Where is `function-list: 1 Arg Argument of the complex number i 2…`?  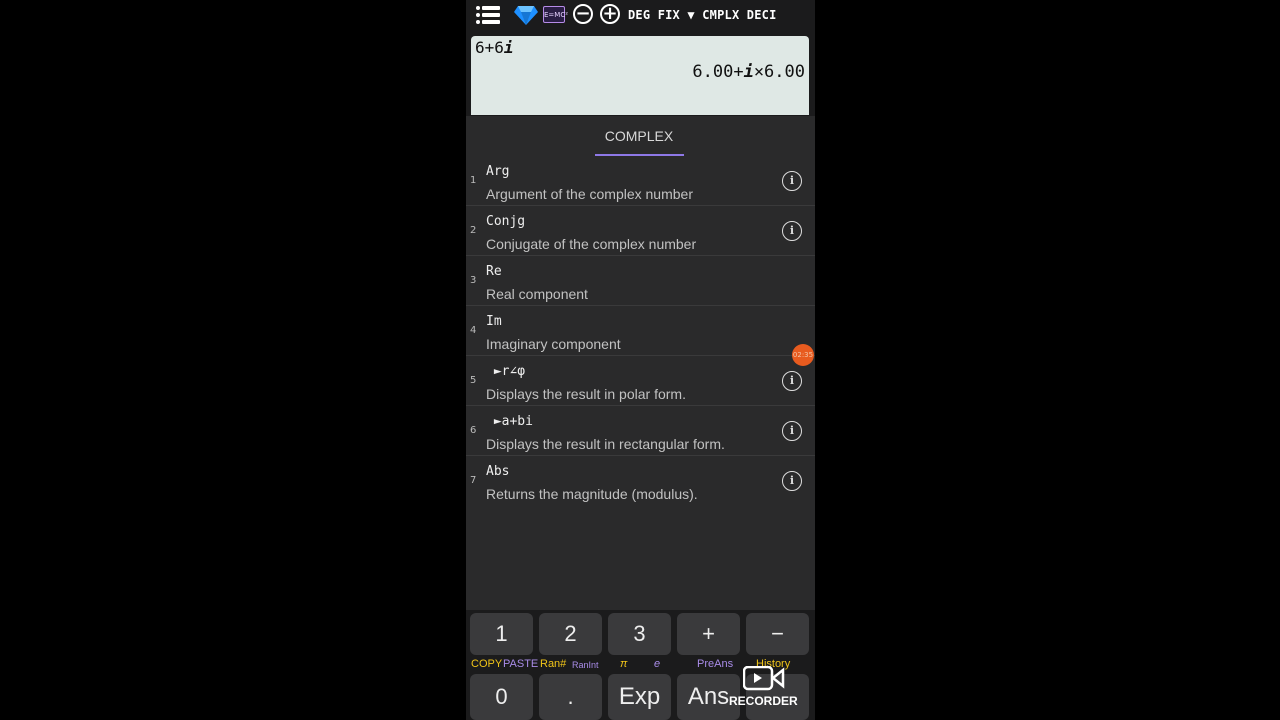 function-list: 1 Arg Argument of the complex number i 2… is located at coordinates (640, 331).